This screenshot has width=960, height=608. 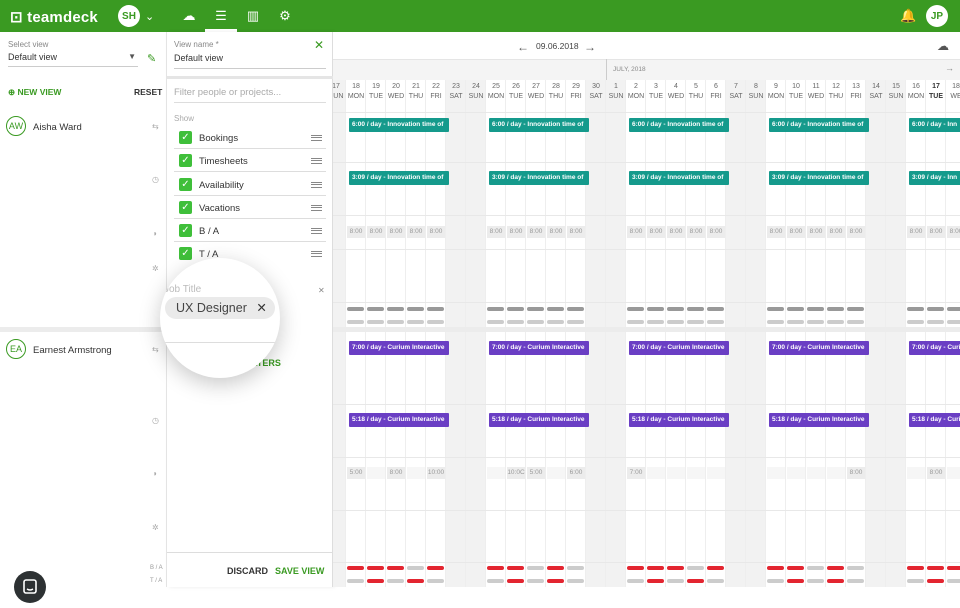 I want to click on planner-nav-icon: ☰, so click(x=221, y=20).